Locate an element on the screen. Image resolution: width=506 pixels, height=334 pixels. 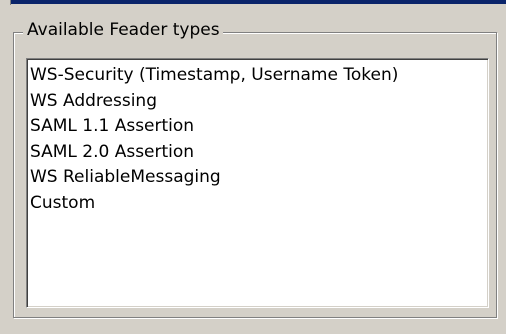
list-item-ws-addressing: WS Addressing is located at coordinates (259, 102).